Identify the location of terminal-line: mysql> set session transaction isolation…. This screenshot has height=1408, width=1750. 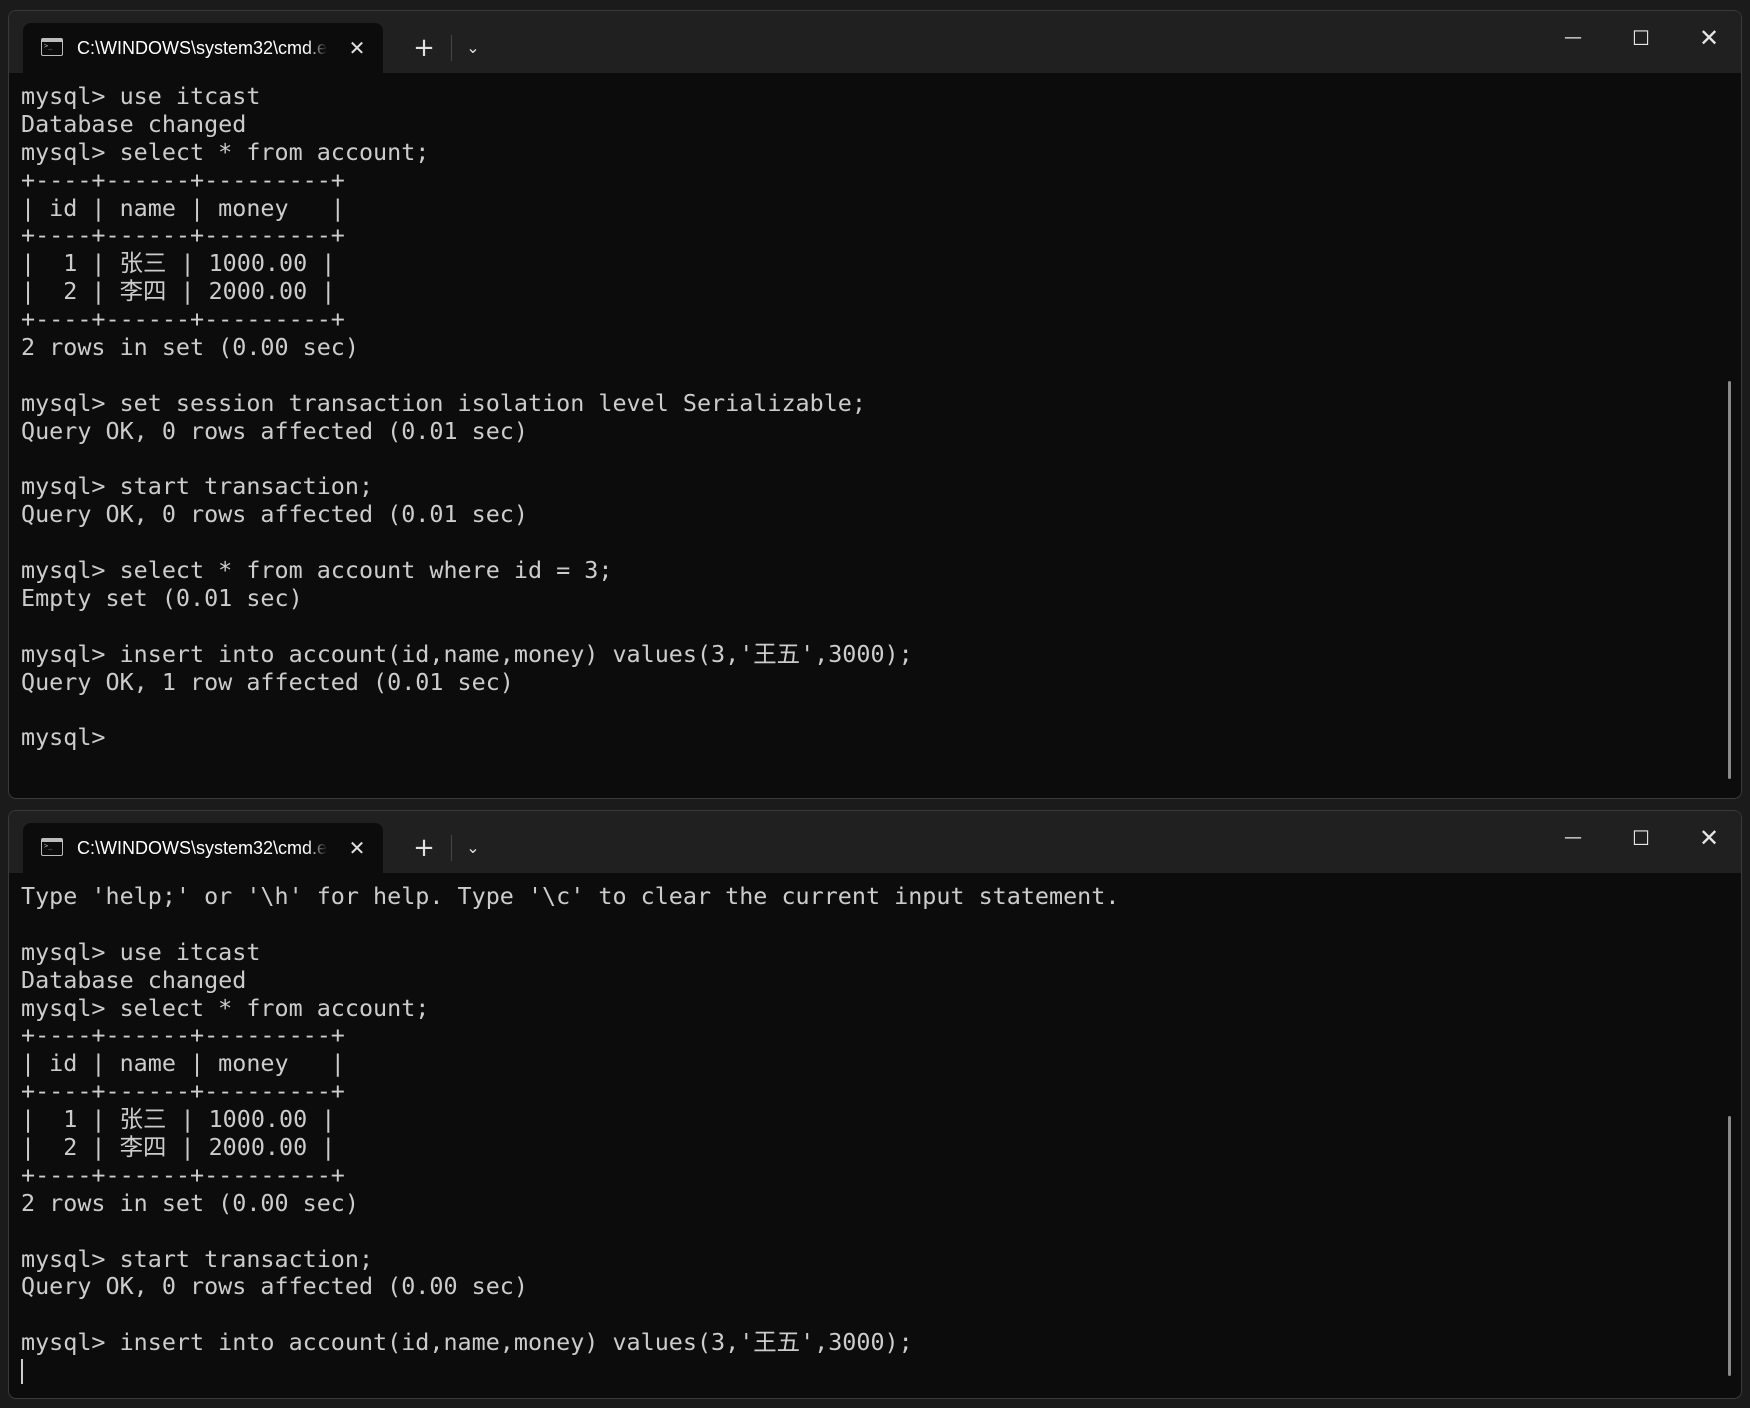
(443, 402).